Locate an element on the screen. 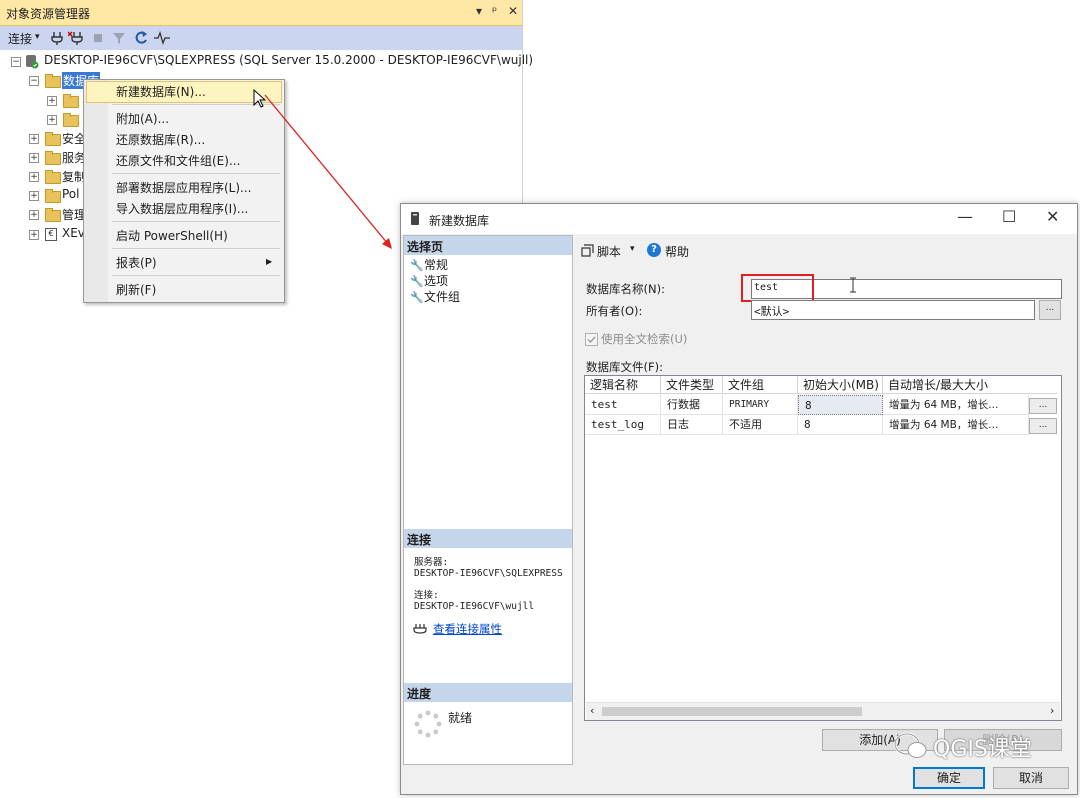 Image resolution: width=1080 pixels, height=798 pixels. files-label: 数据库文件(F): is located at coordinates (624, 367).